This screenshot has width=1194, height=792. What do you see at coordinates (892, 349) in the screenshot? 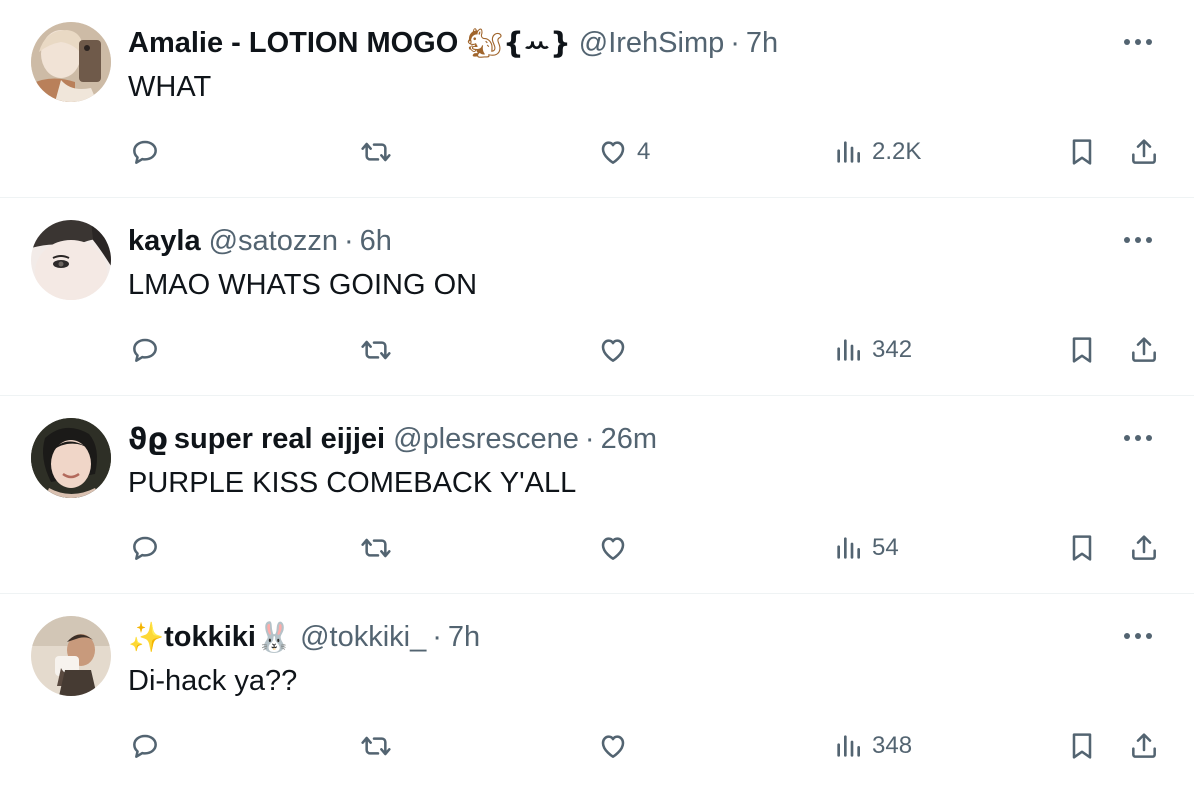
I see `views-count: 342` at bounding box center [892, 349].